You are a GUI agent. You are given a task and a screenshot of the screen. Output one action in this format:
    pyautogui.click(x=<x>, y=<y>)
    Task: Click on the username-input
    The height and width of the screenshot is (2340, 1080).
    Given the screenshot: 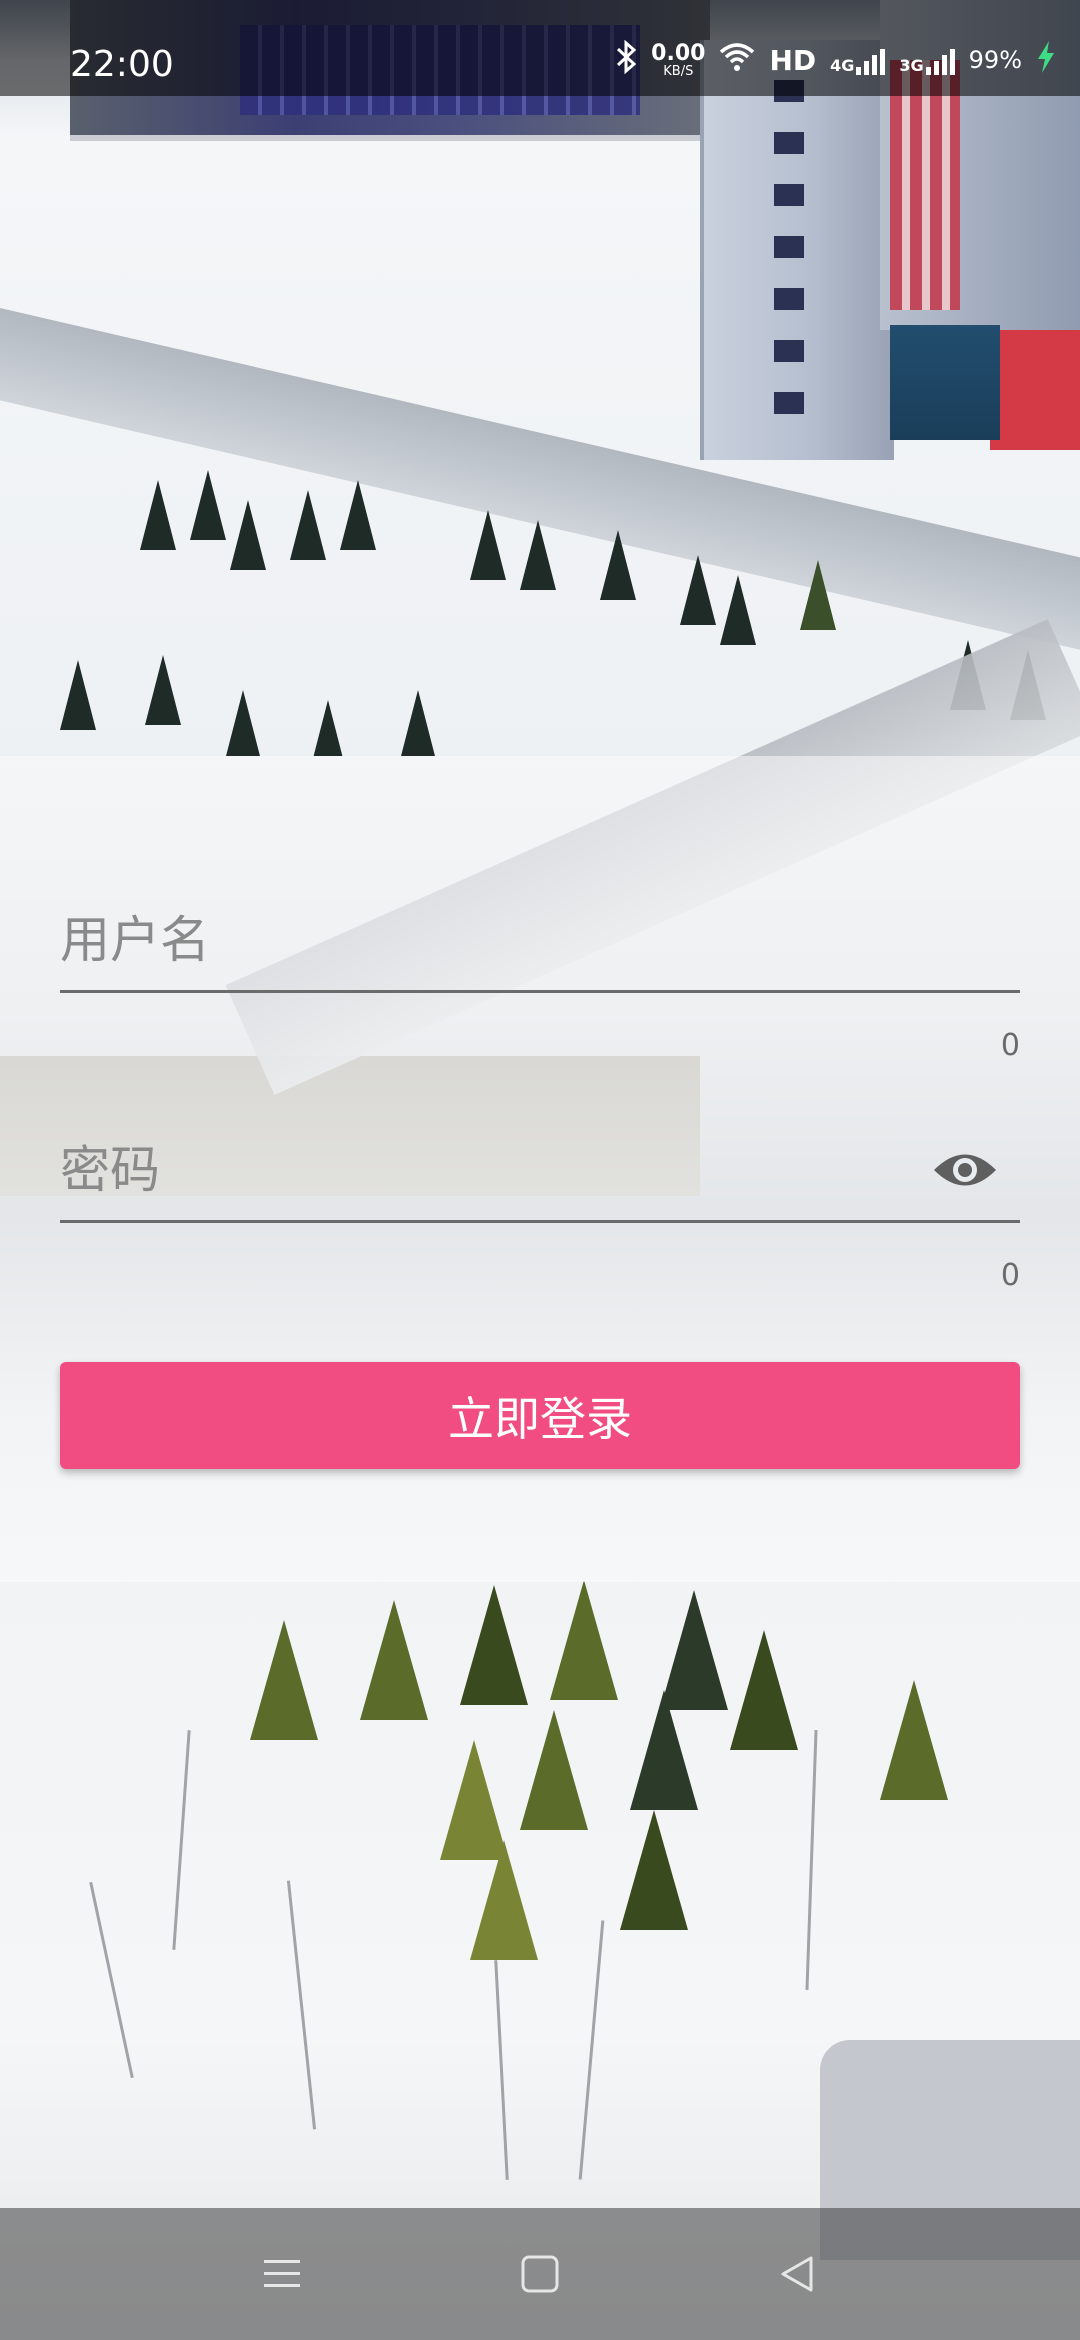 What is the action you would take?
    pyautogui.click(x=540, y=941)
    